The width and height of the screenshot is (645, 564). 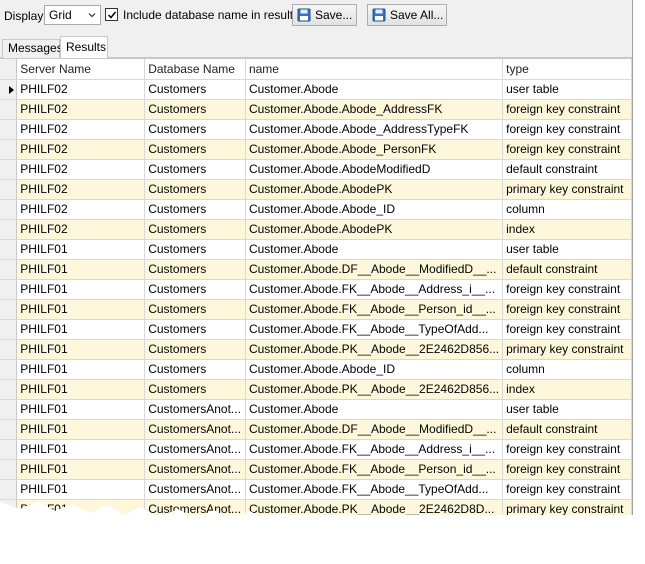 I want to click on tab-messages: Messages, so click(x=32, y=48).